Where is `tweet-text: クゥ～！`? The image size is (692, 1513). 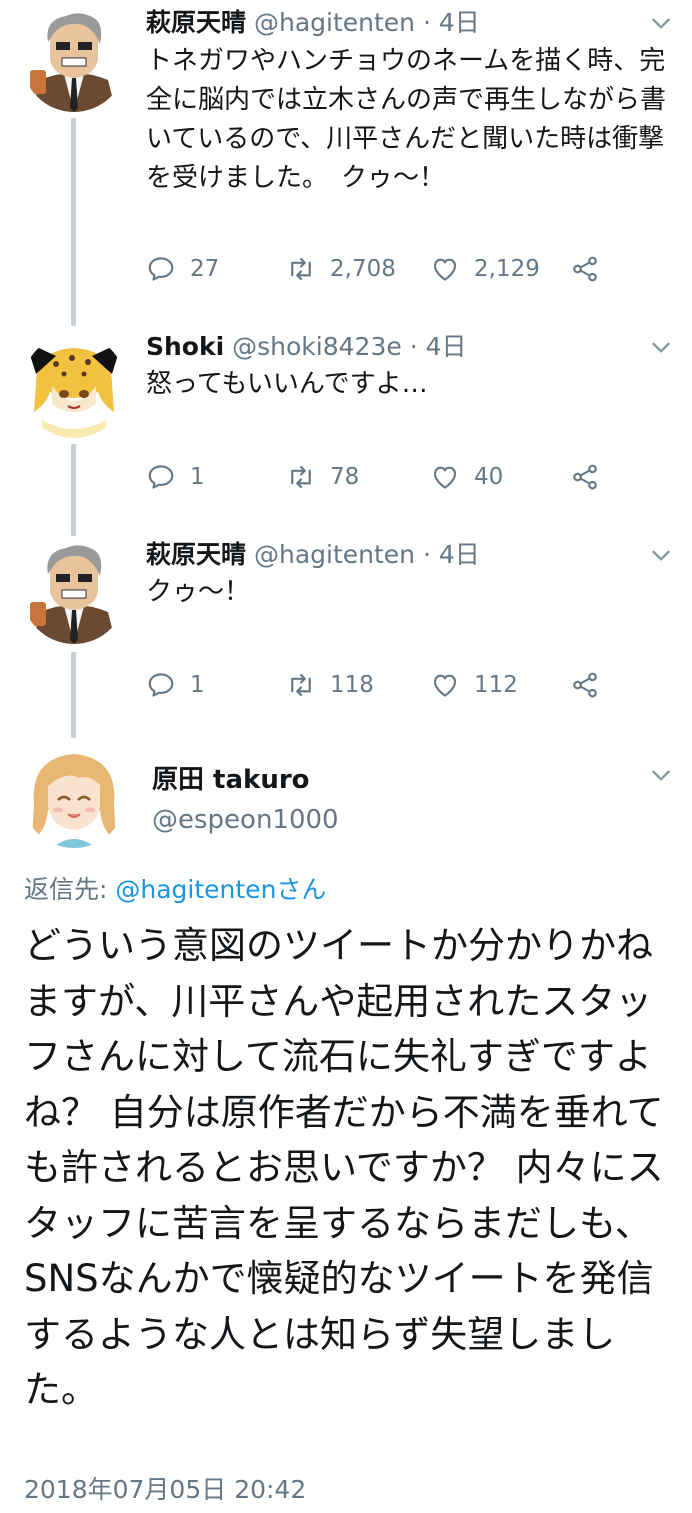 tweet-text: クゥ～！ is located at coordinates (198, 592).